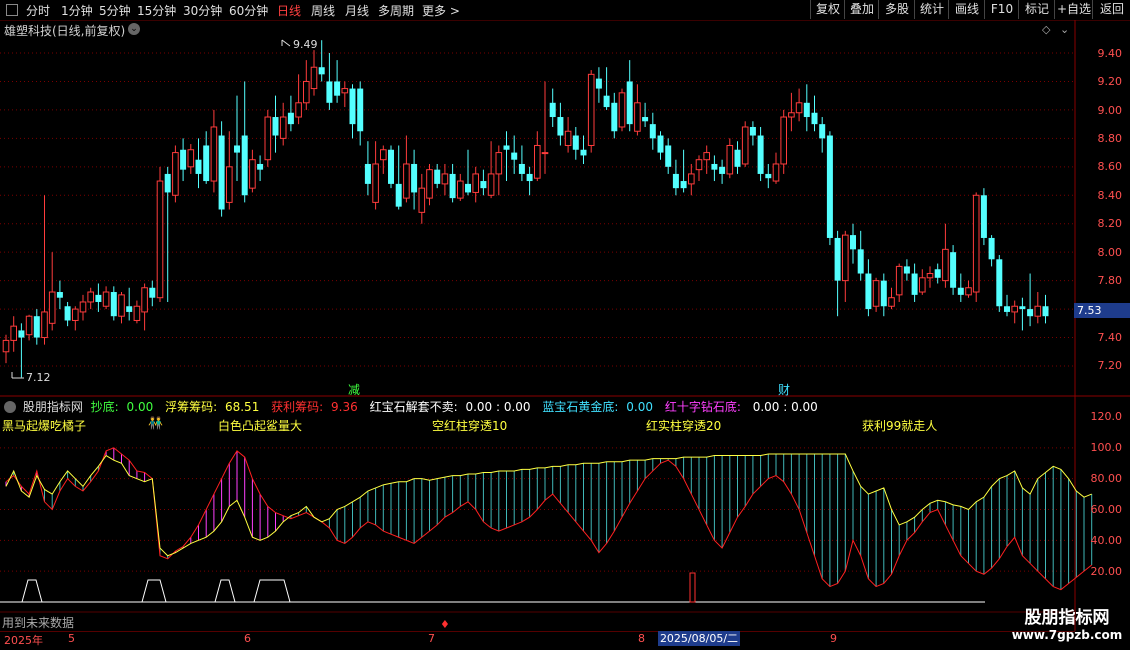  Describe the element at coordinates (297, 407) in the screenshot. I see `indicator-label: 获利筹码:` at that location.